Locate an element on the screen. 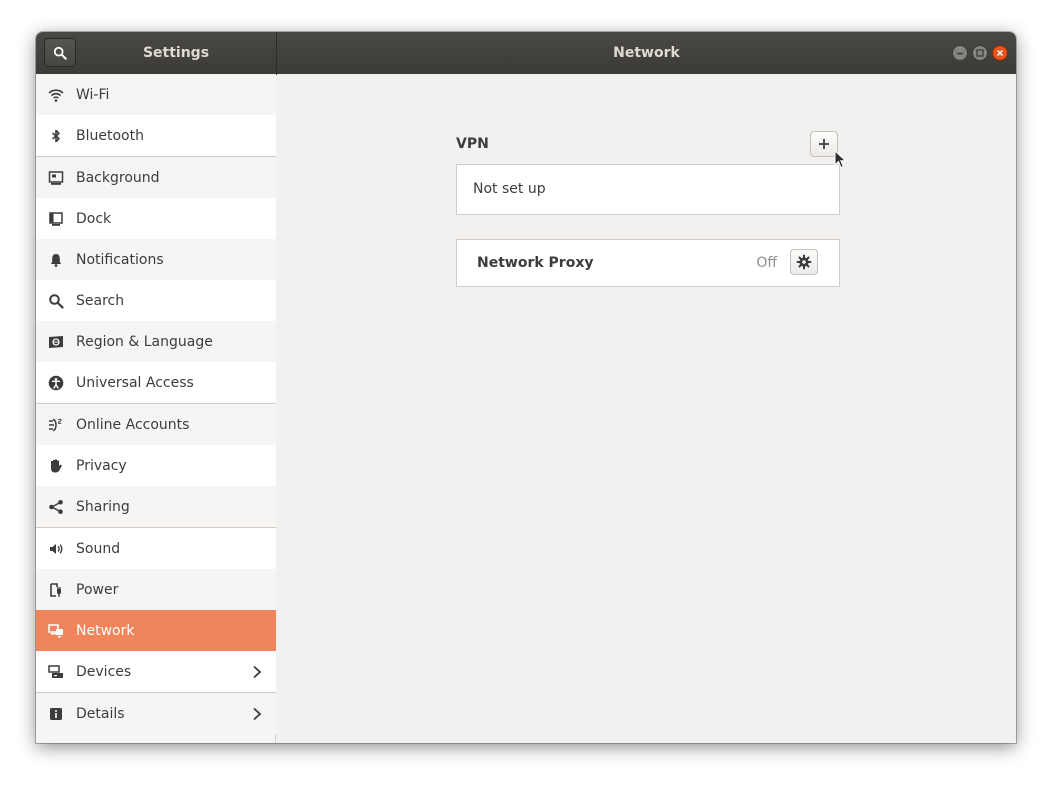  sidebar-item-region-language: Region & Language is located at coordinates (156, 341).